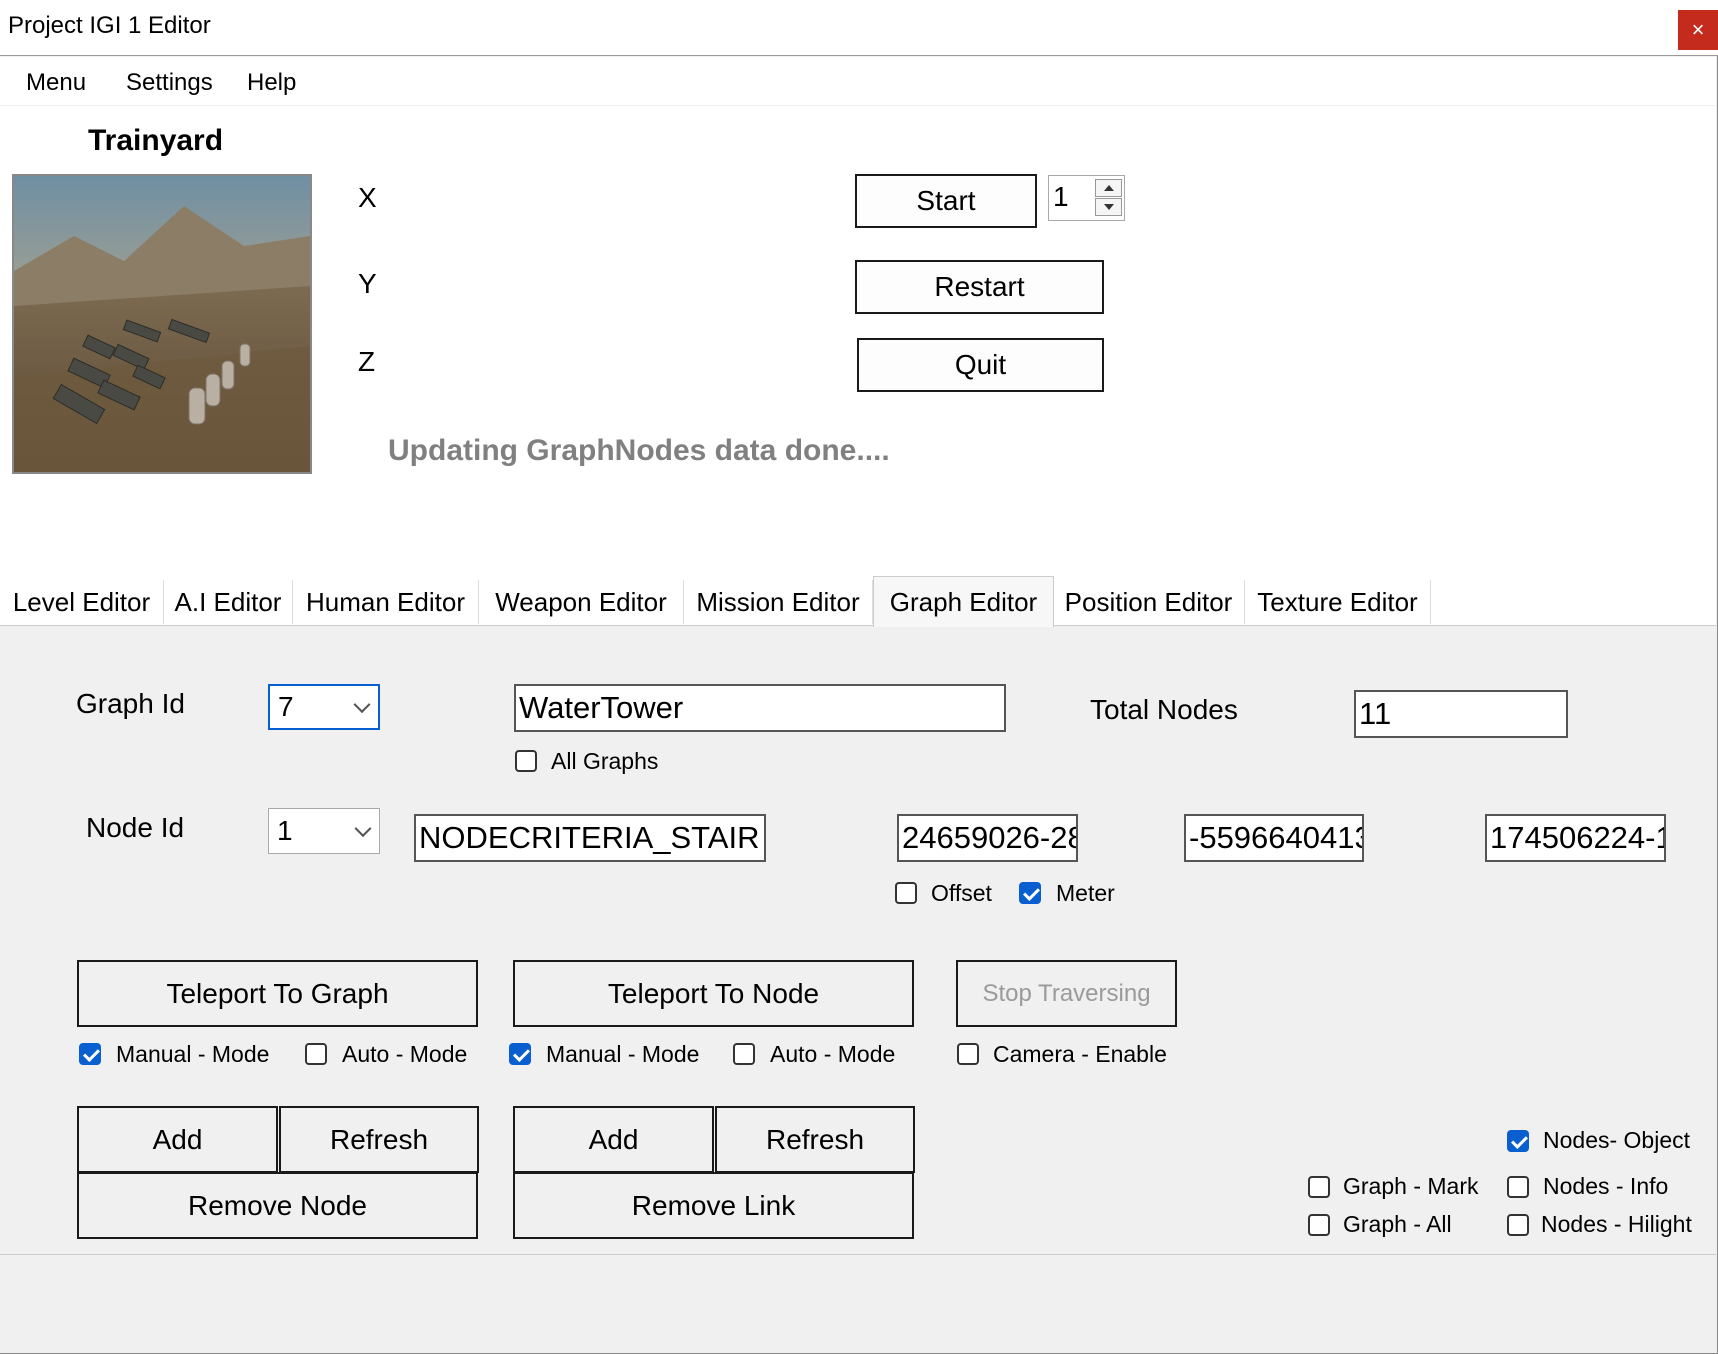 Image resolution: width=1718 pixels, height=1354 pixels. I want to click on node-manual-mode-label: Manual - Mode, so click(623, 1054).